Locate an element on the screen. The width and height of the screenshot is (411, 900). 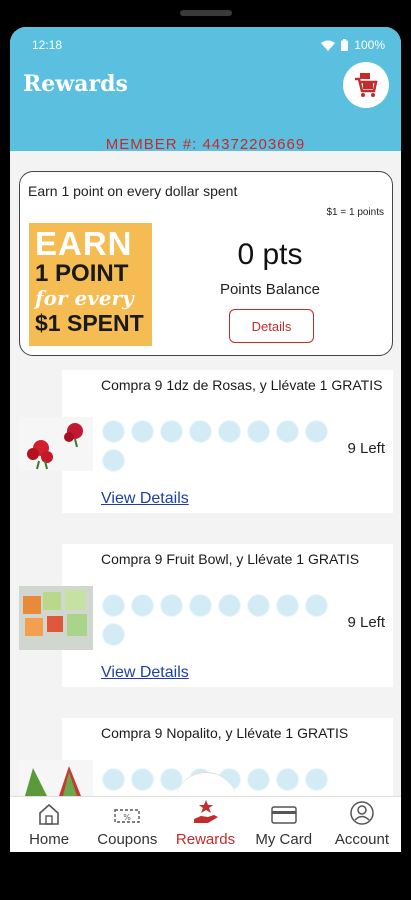
coupon-icon: % is located at coordinates (127, 816).